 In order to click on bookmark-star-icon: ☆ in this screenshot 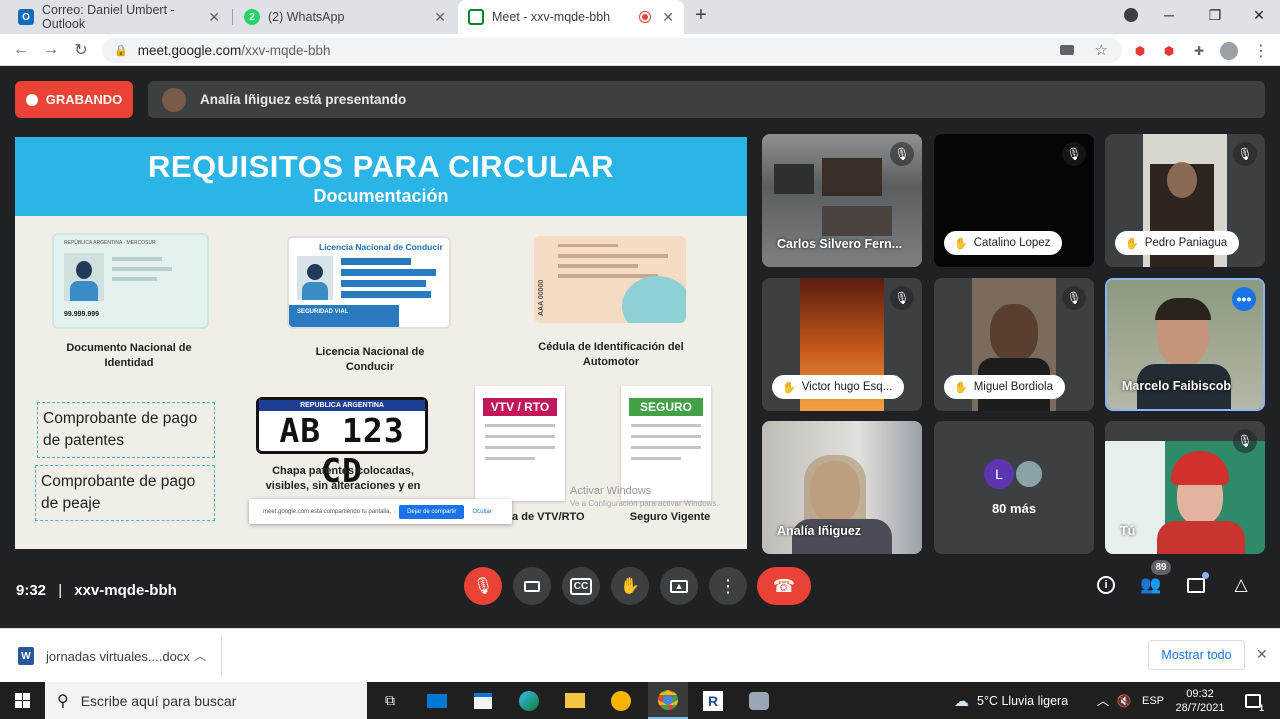, I will do `click(1101, 50)`.